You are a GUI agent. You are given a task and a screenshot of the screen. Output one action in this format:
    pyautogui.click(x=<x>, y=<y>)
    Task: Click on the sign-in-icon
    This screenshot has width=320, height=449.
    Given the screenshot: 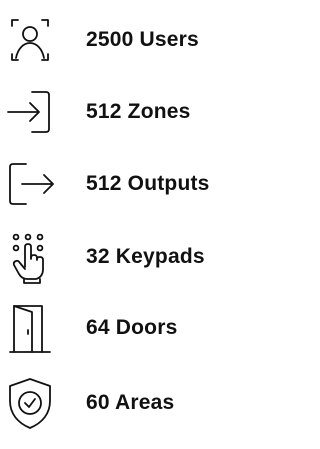 What is the action you would take?
    pyautogui.click(x=30, y=112)
    